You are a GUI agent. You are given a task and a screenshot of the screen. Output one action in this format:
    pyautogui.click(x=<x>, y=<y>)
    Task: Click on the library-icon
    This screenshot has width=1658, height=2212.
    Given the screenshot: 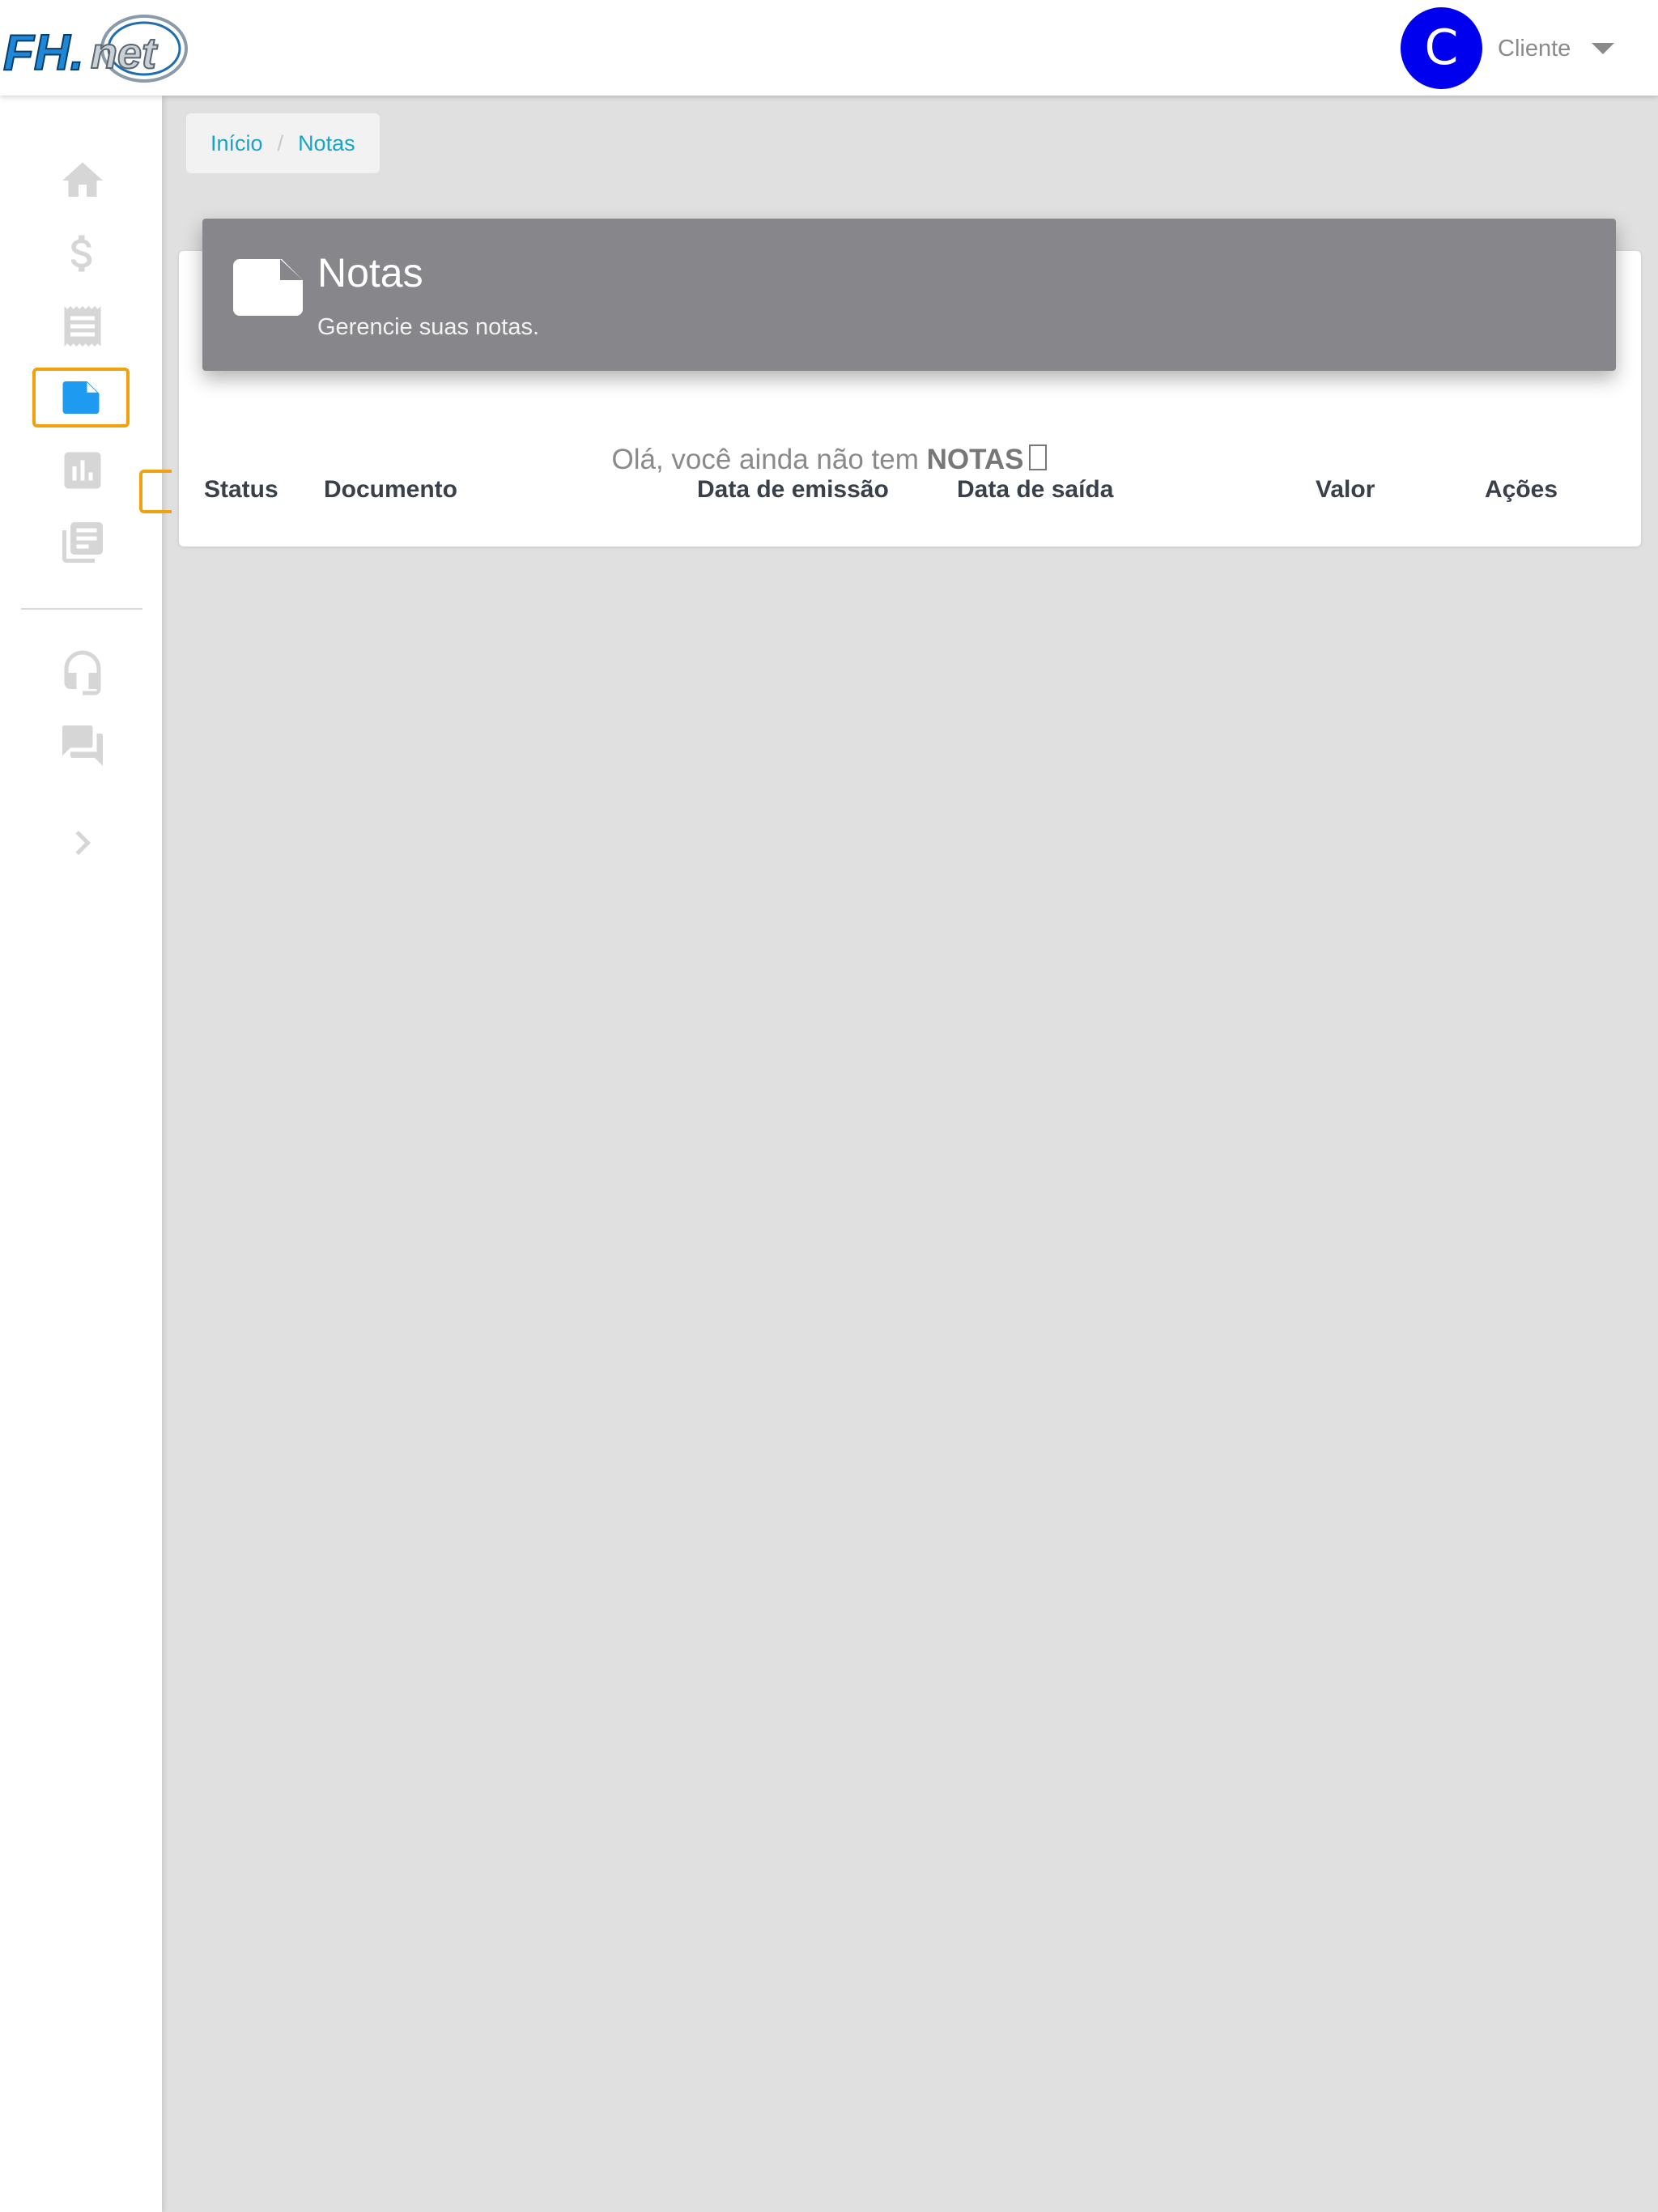 What is the action you would take?
    pyautogui.click(x=82, y=543)
    